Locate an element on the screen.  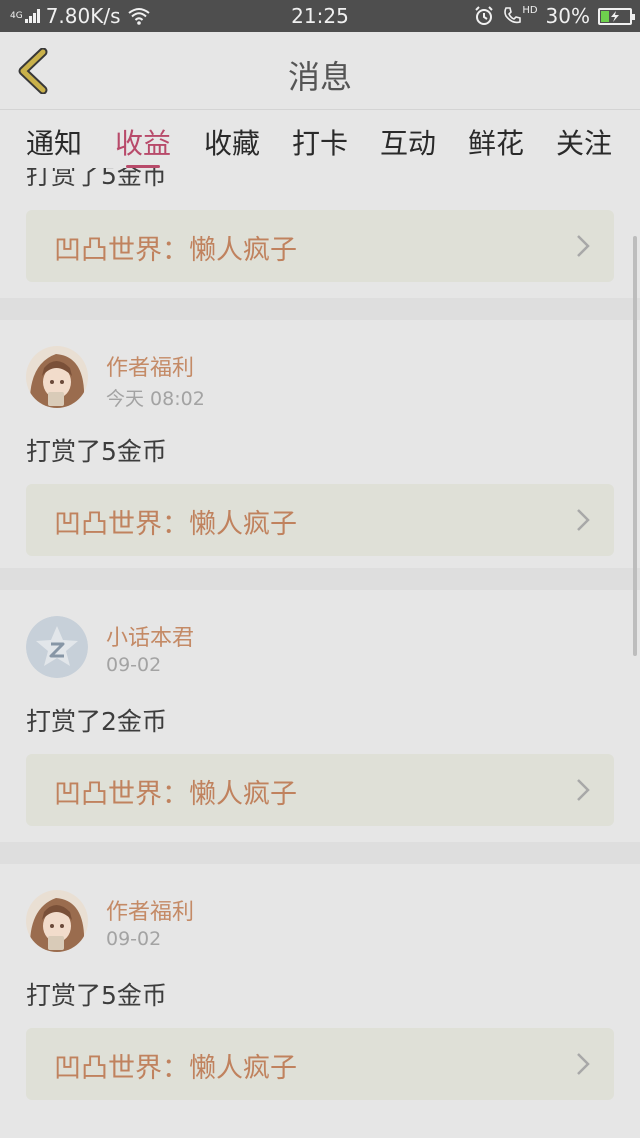
battery-icon is located at coordinates (616, 16).